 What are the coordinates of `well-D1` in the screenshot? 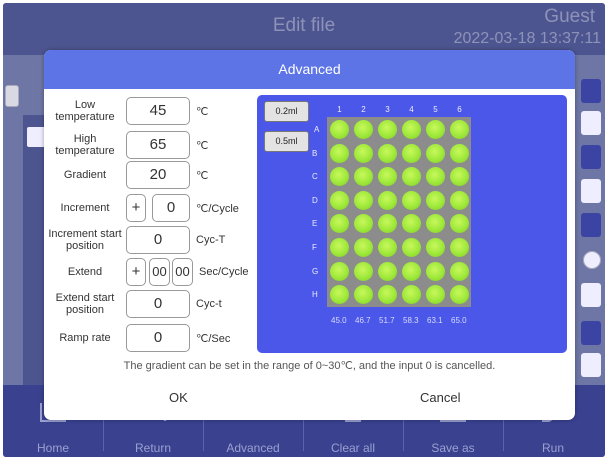 It's located at (339, 200).